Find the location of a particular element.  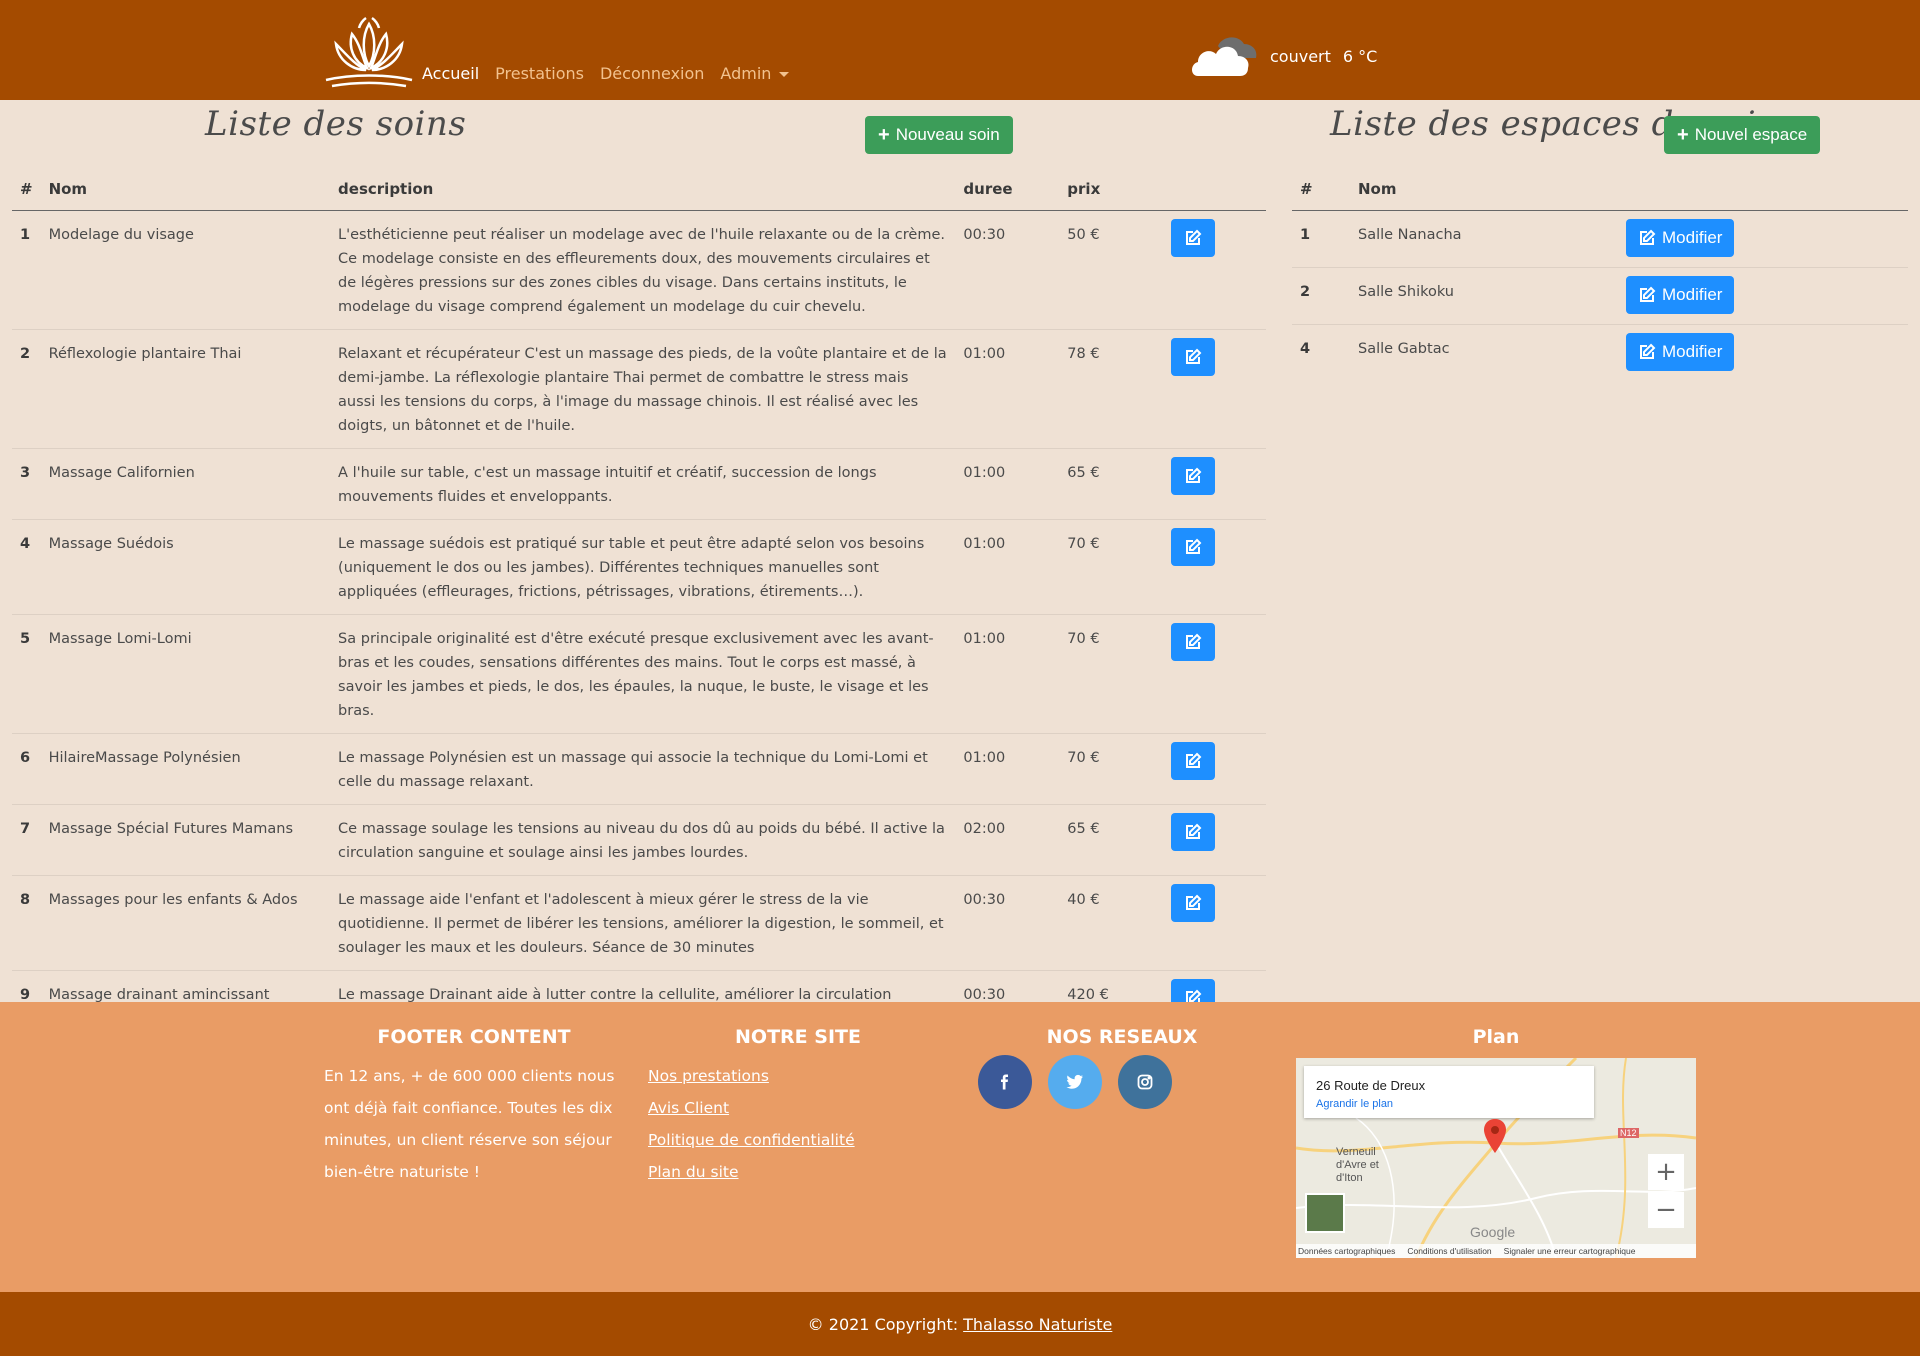

table-row: 1 Salle Nanacha Modifier is located at coordinates (1600, 239).